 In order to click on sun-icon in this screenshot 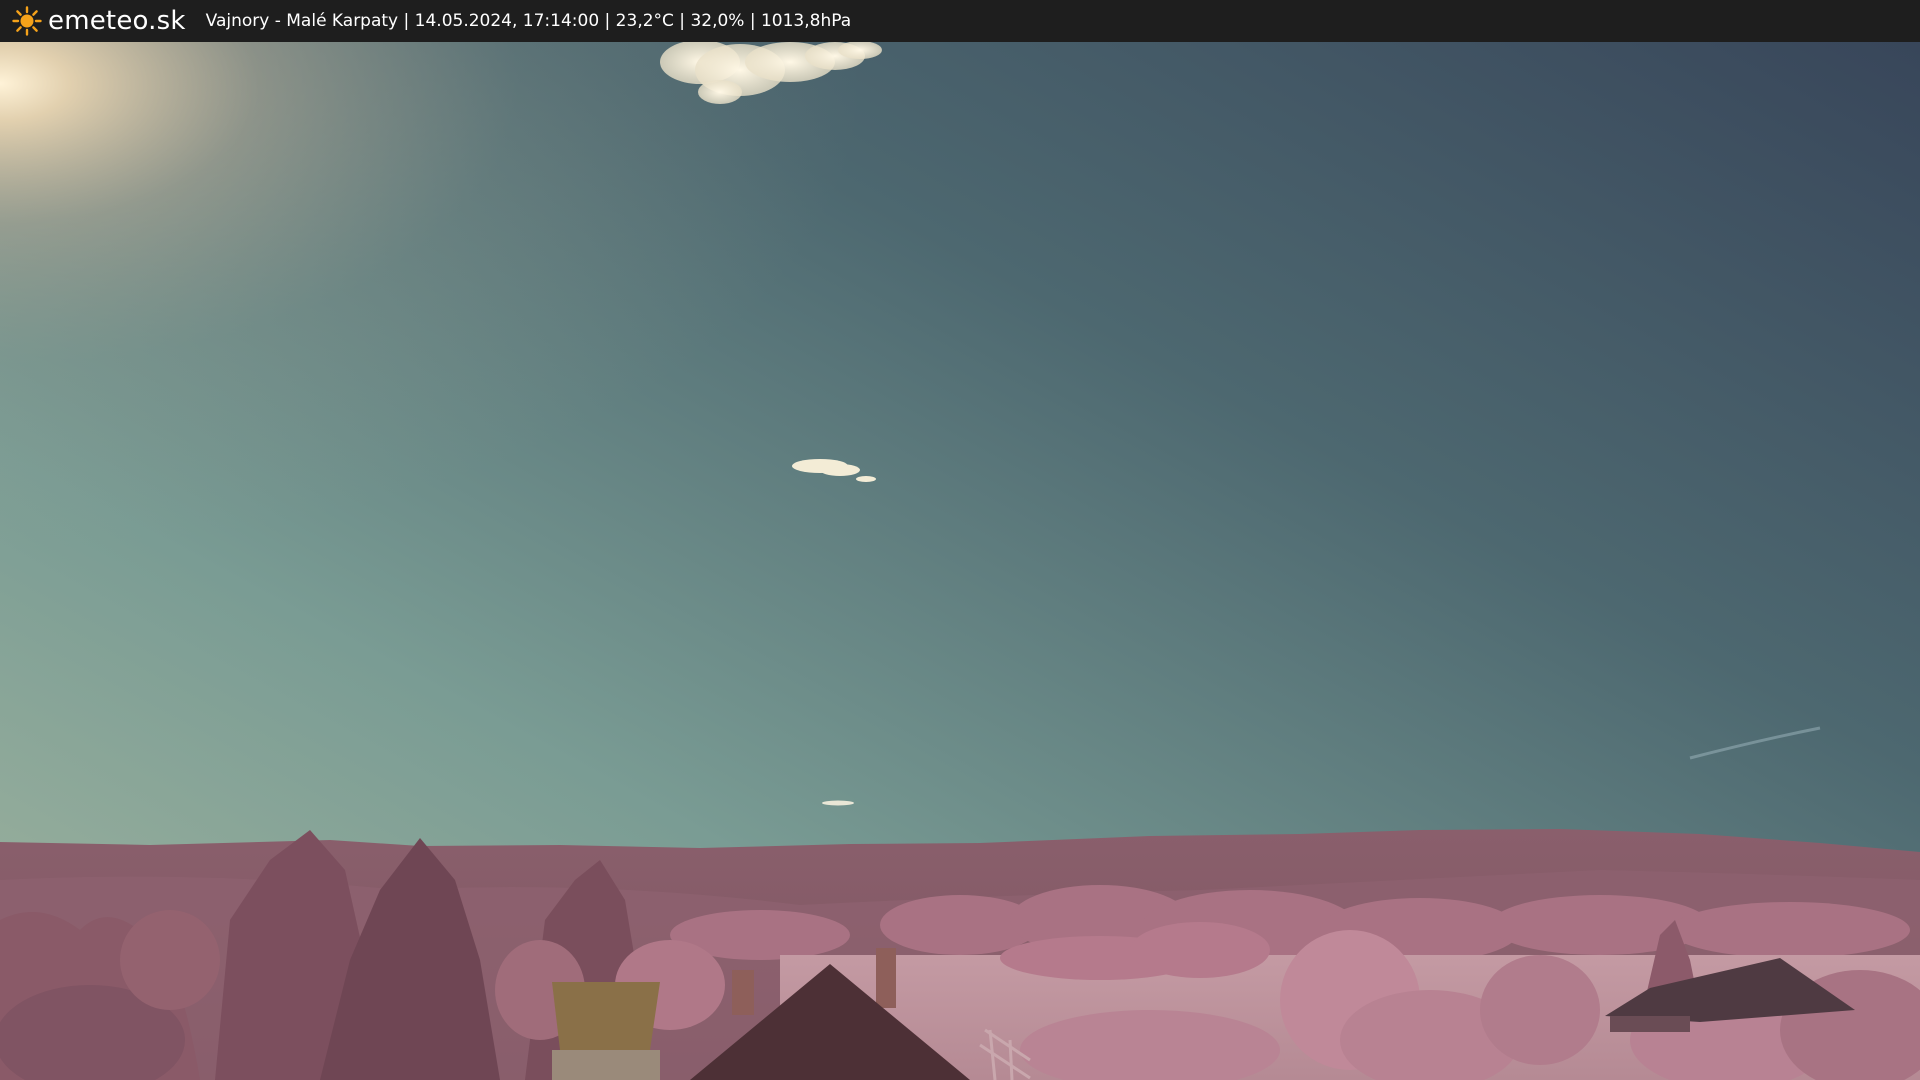, I will do `click(27, 21)`.